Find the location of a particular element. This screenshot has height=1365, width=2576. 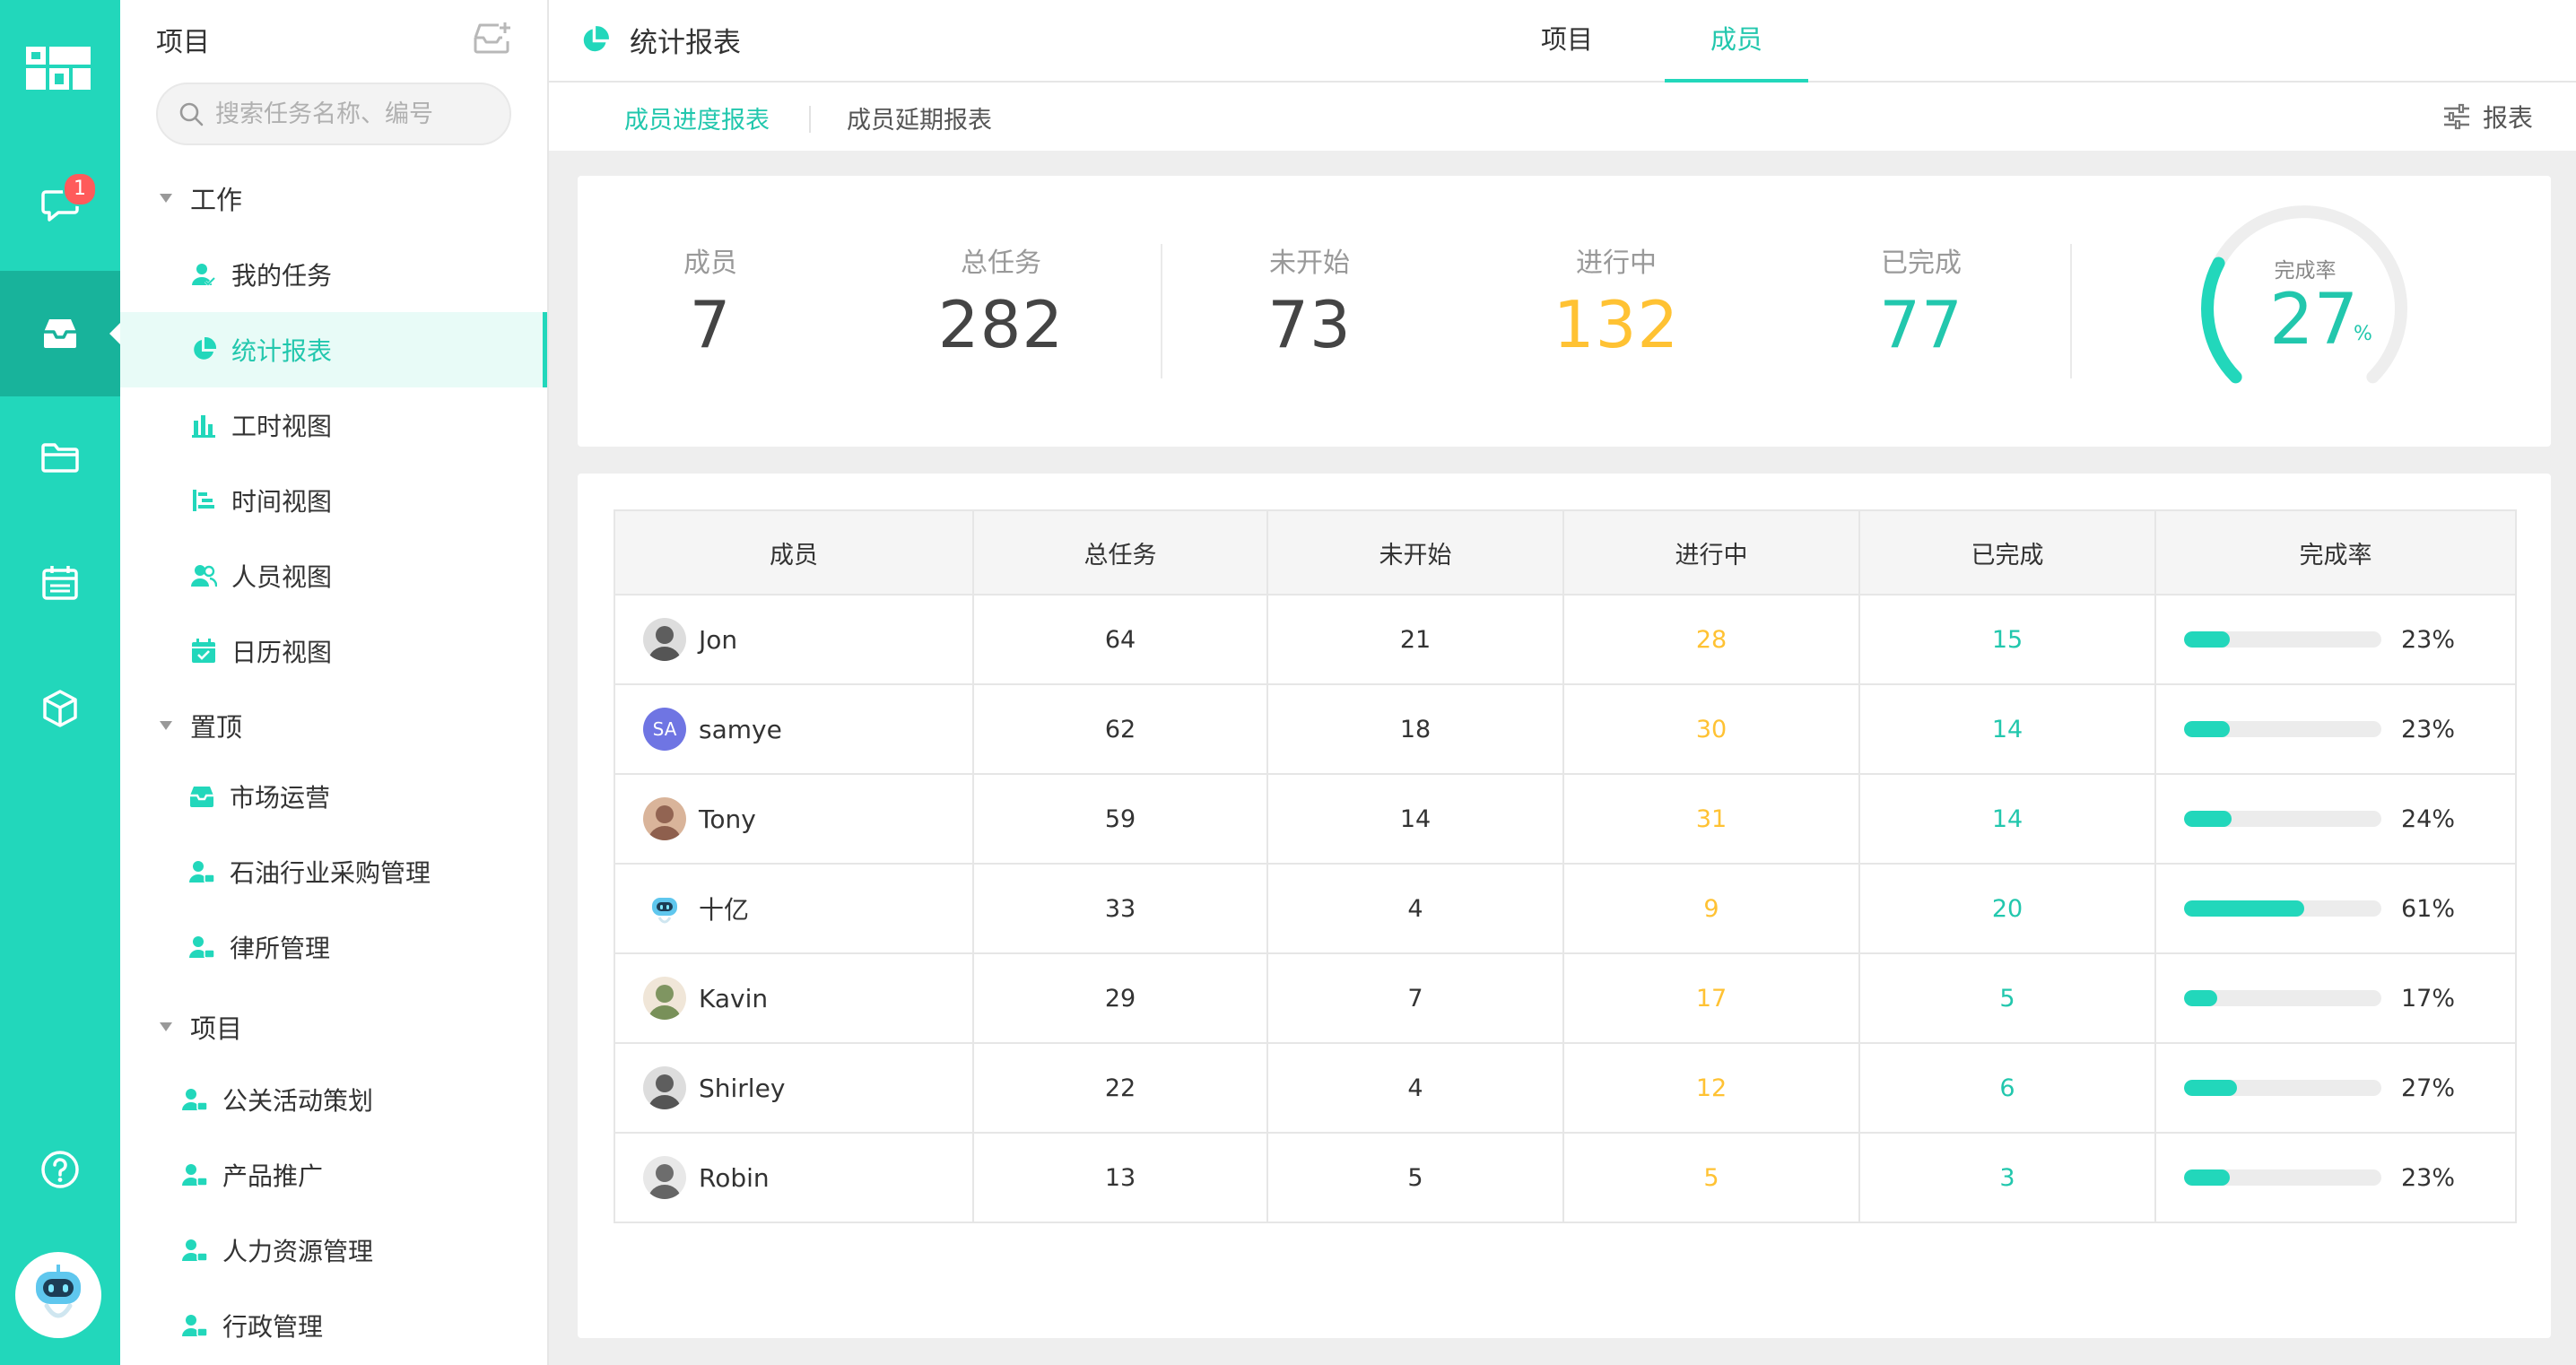

sliders-icon is located at coordinates (2456, 116).